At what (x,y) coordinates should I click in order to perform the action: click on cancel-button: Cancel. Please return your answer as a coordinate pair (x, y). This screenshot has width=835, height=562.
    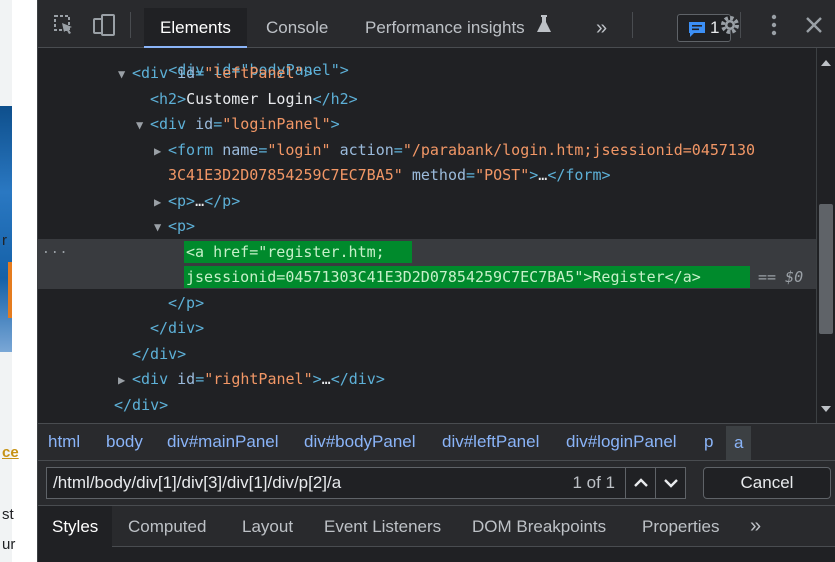
    Looking at the image, I should click on (767, 483).